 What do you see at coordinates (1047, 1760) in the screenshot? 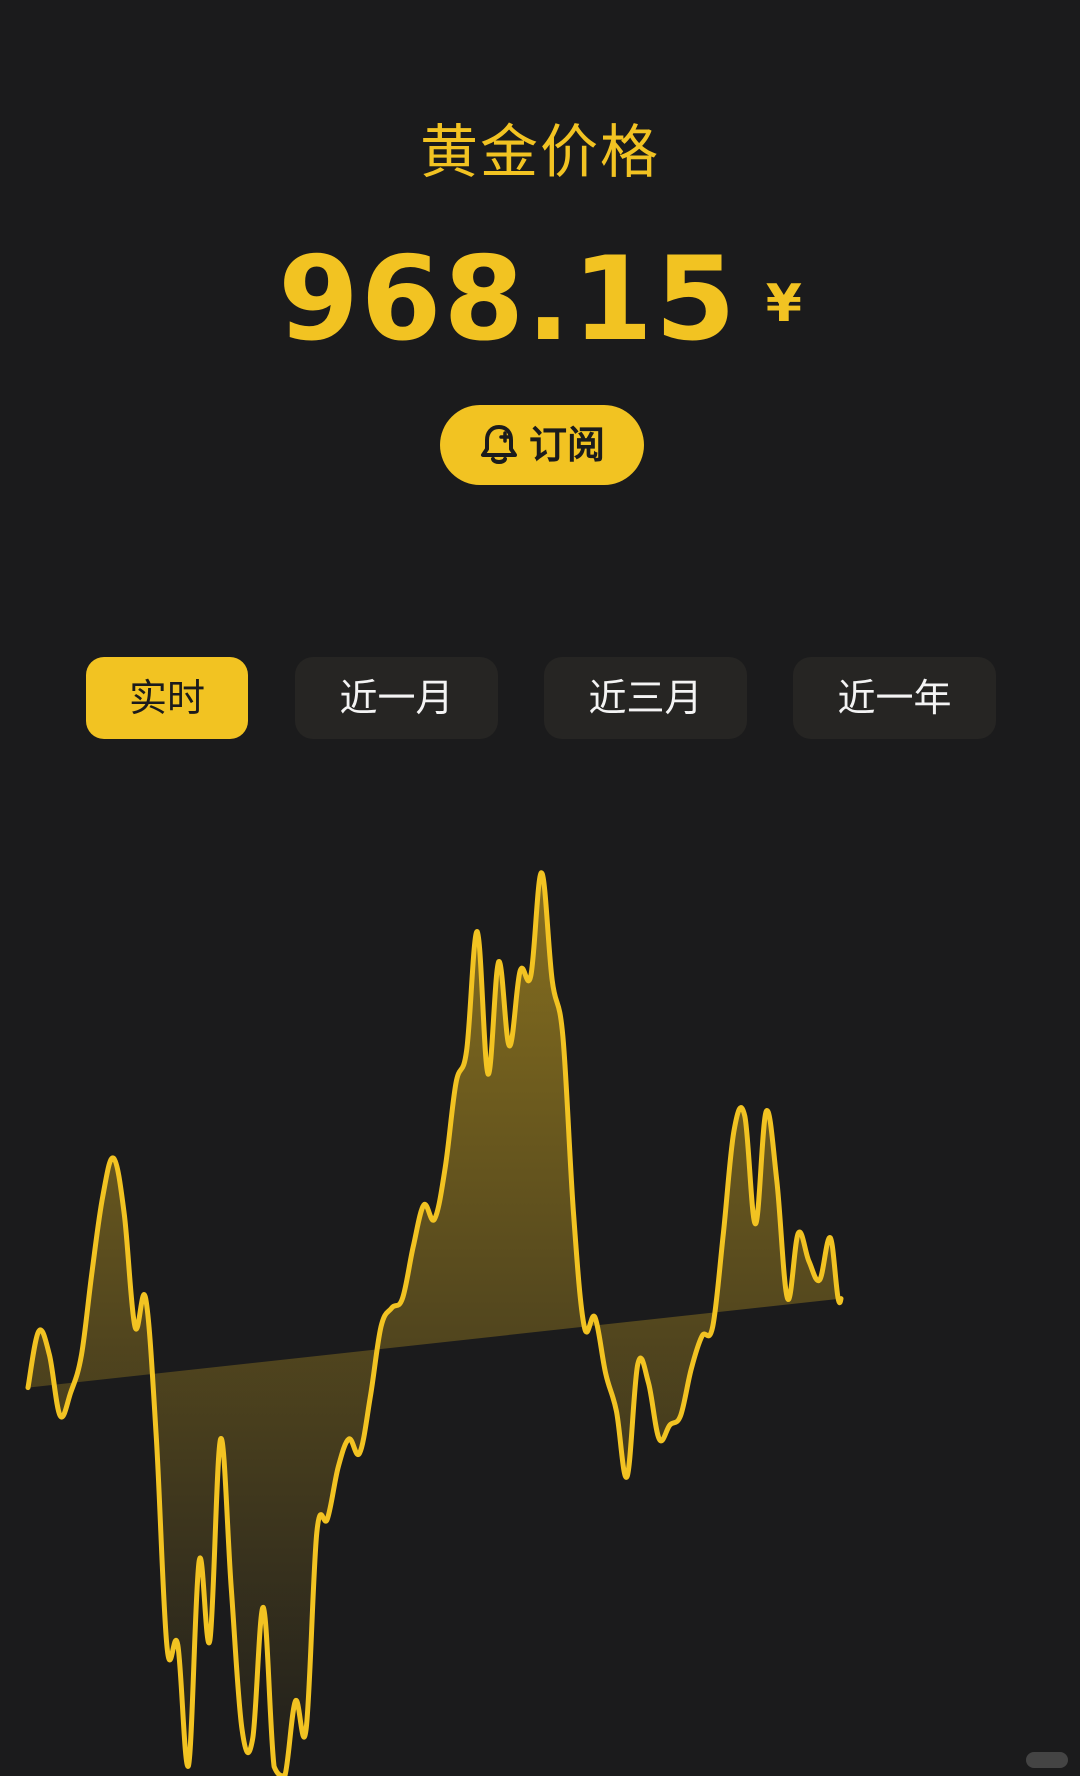
I see `watermark-badge` at bounding box center [1047, 1760].